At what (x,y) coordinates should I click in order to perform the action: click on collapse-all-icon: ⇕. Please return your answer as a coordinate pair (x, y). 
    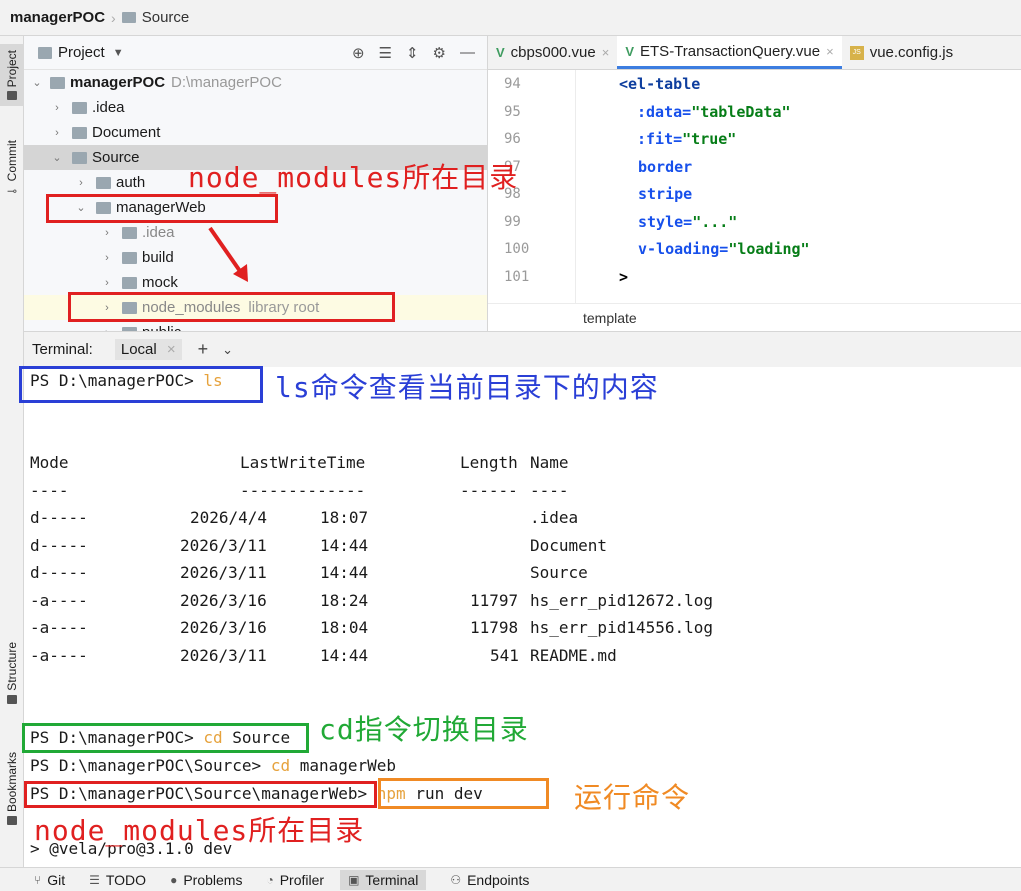
    Looking at the image, I should click on (412, 53).